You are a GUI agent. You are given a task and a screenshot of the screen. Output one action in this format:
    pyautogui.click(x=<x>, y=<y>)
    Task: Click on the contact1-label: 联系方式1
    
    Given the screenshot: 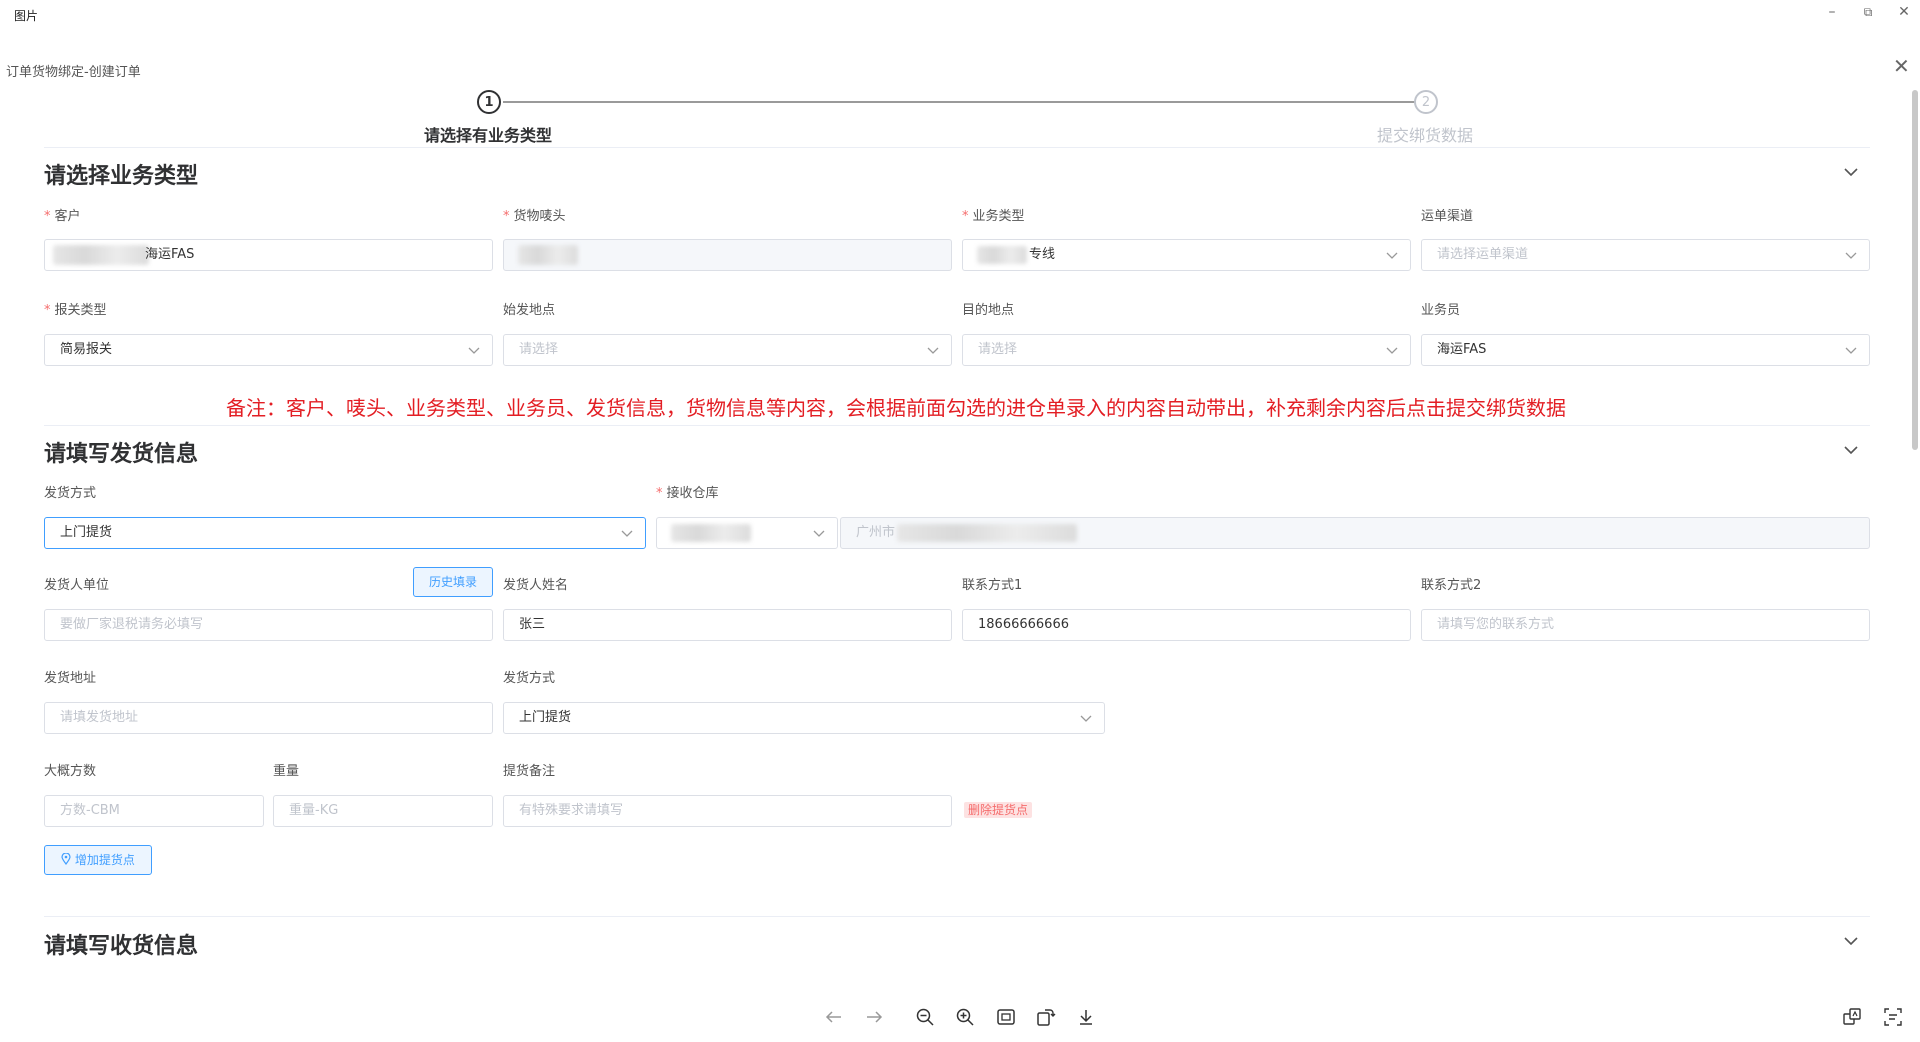 What is the action you would take?
    pyautogui.click(x=992, y=585)
    